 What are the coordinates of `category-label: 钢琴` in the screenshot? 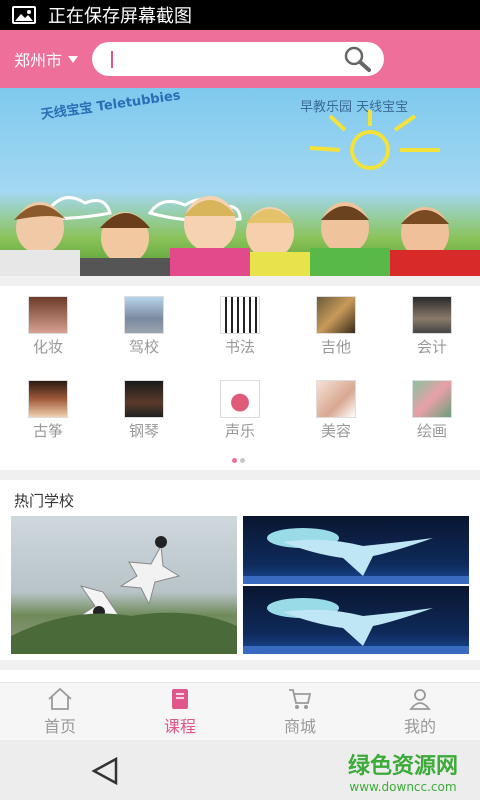 It's located at (143, 431).